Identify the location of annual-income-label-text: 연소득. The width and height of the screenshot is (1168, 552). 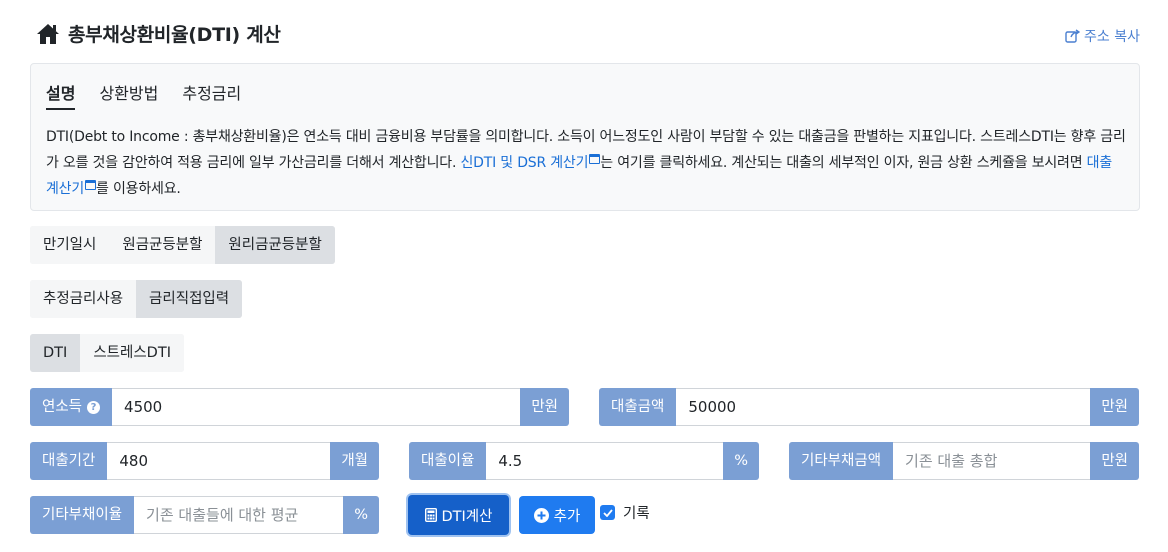
(62, 407).